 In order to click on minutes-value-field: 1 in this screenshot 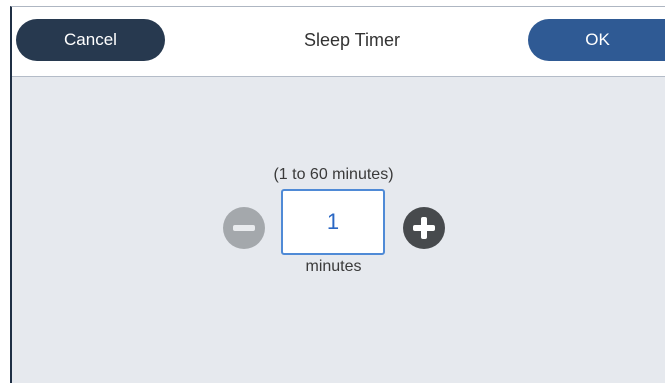, I will do `click(333, 222)`.